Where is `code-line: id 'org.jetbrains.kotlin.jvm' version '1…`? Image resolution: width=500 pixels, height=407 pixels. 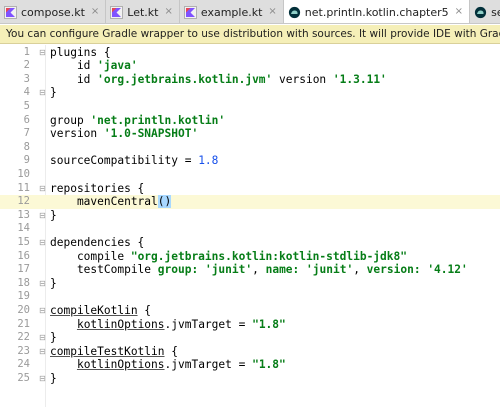
code-line: id 'org.jetbrains.kotlin.jvm' version '1… is located at coordinates (273, 80).